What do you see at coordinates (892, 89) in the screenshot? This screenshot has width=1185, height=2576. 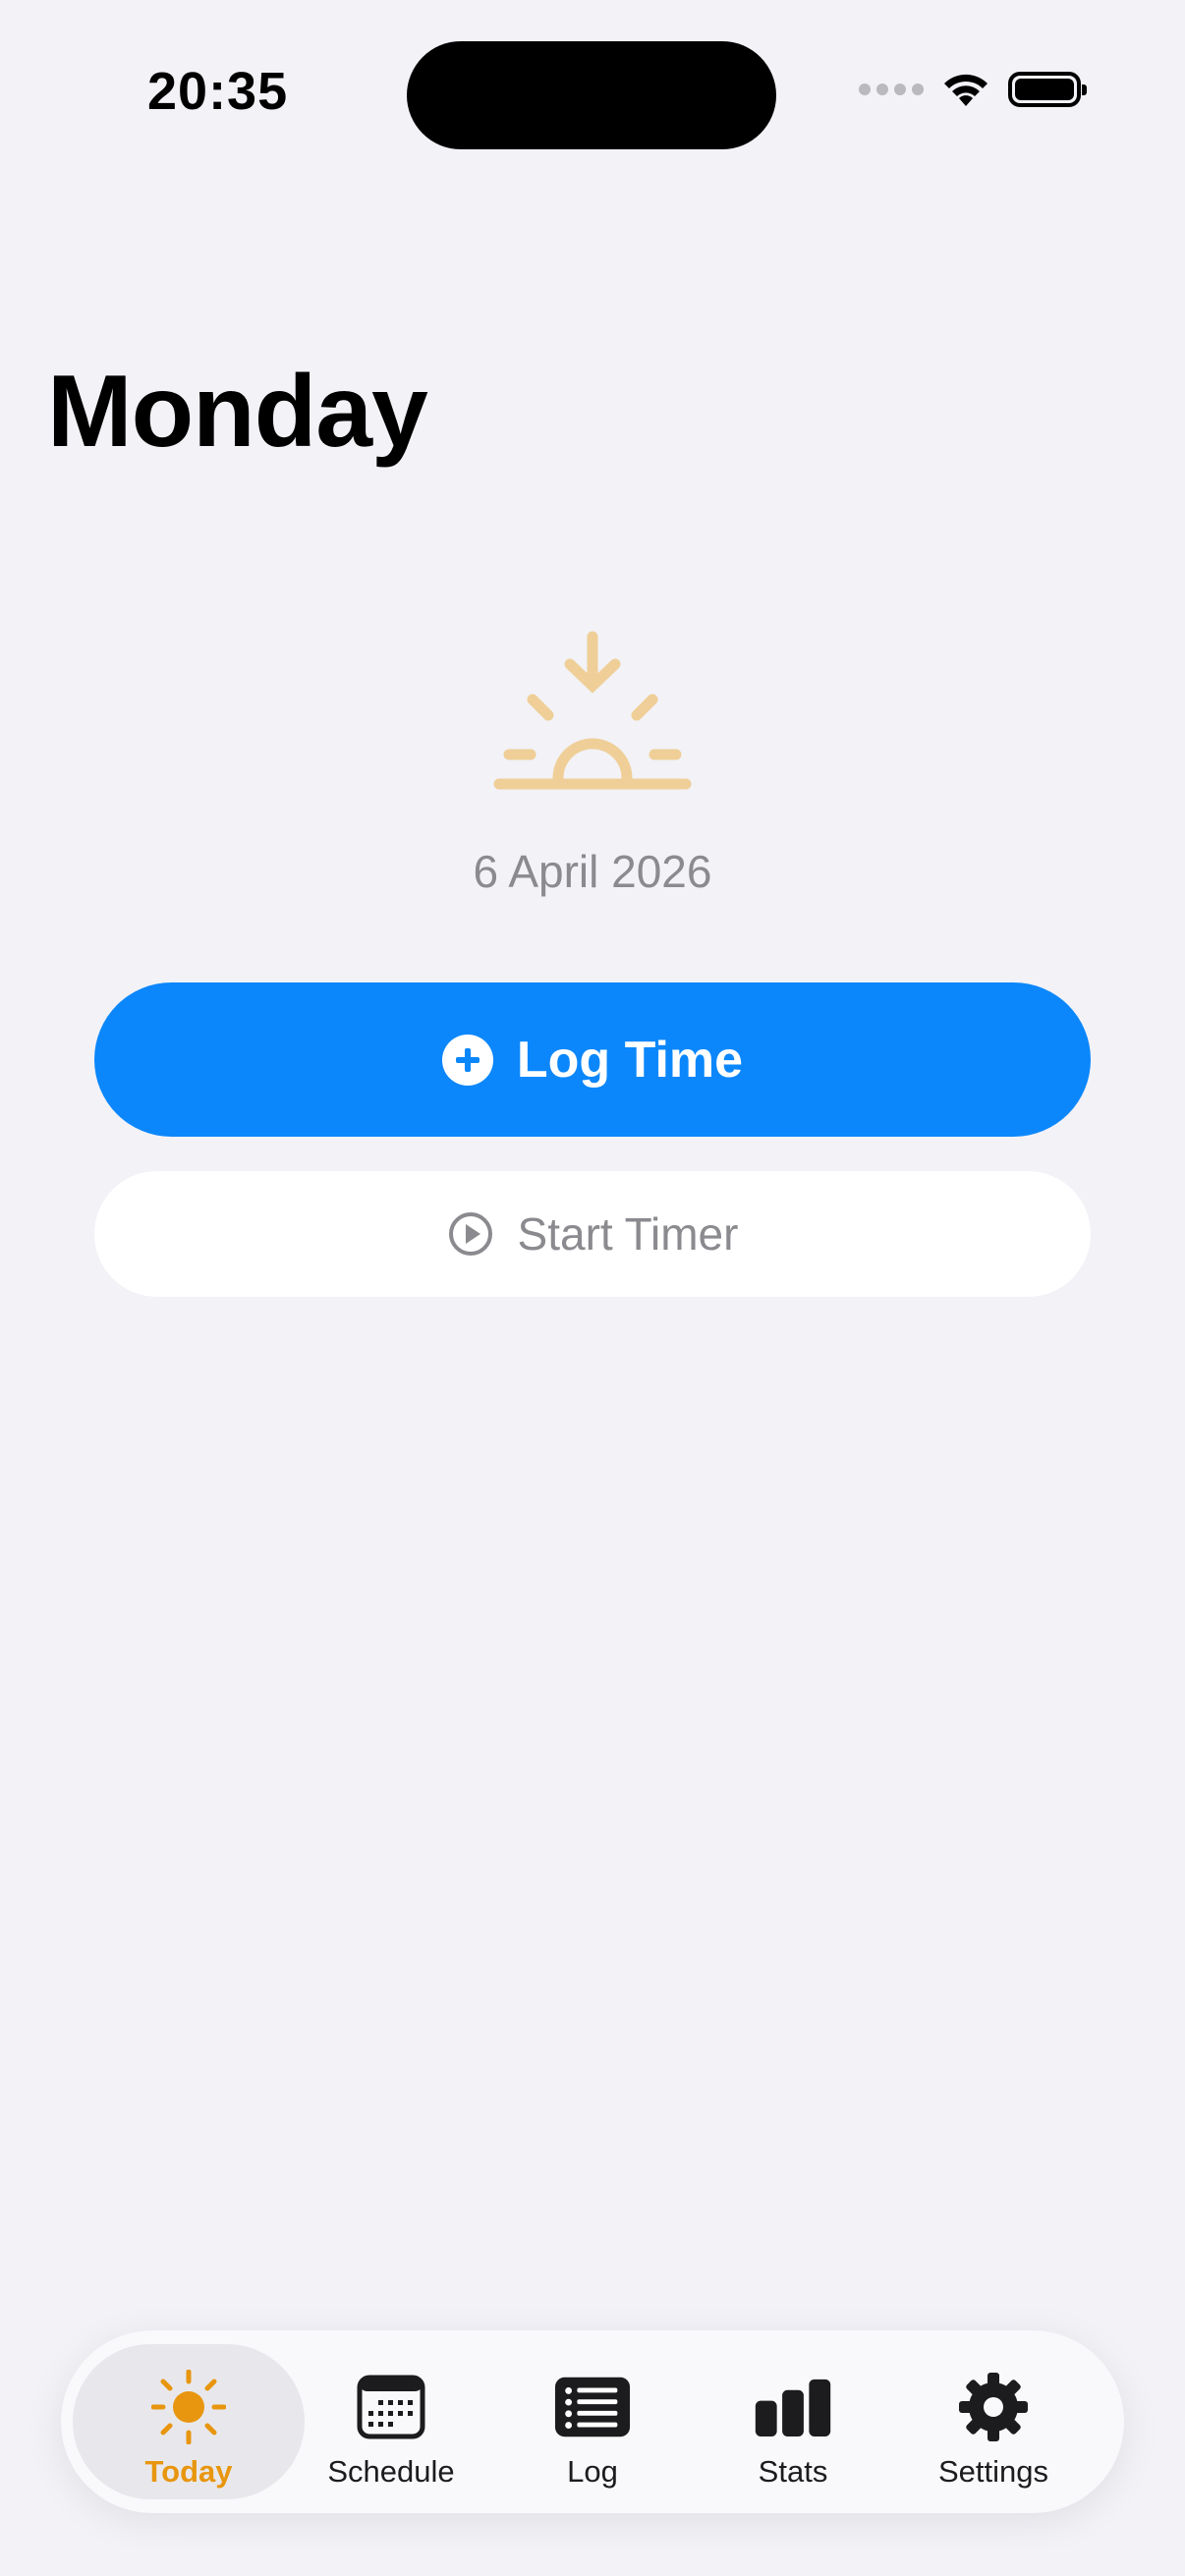 I see `cellular-signal-icon` at bounding box center [892, 89].